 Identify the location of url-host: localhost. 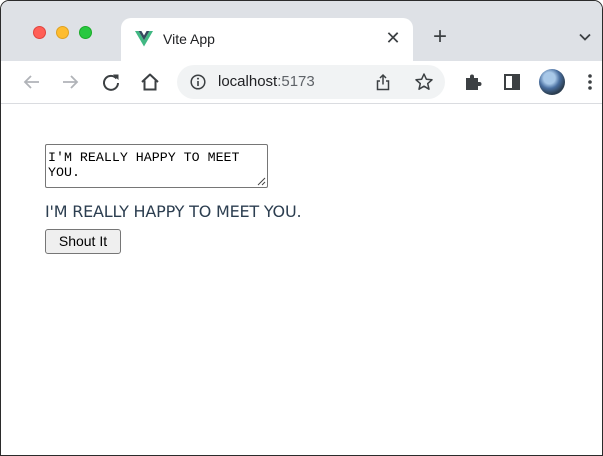
(248, 81).